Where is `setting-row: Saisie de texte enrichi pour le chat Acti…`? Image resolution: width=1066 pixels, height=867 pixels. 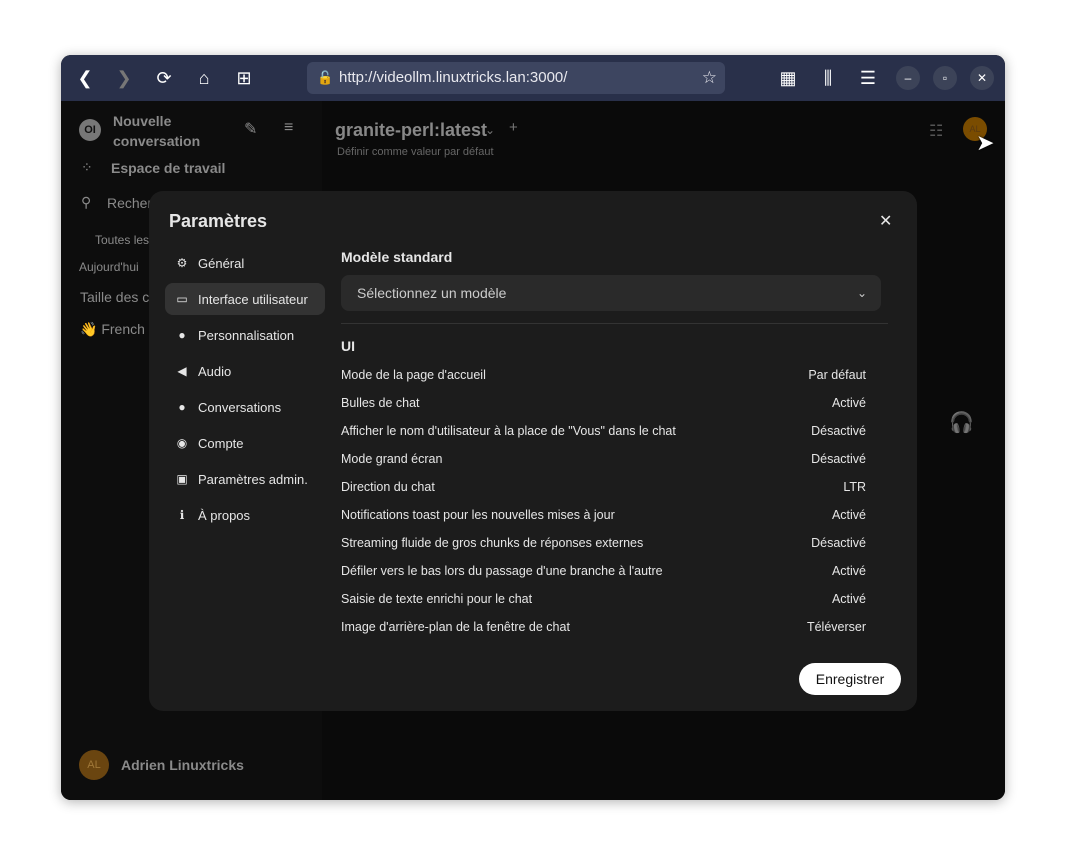
setting-row: Saisie de texte enrichi pour le chat Acti… is located at coordinates (609, 599).